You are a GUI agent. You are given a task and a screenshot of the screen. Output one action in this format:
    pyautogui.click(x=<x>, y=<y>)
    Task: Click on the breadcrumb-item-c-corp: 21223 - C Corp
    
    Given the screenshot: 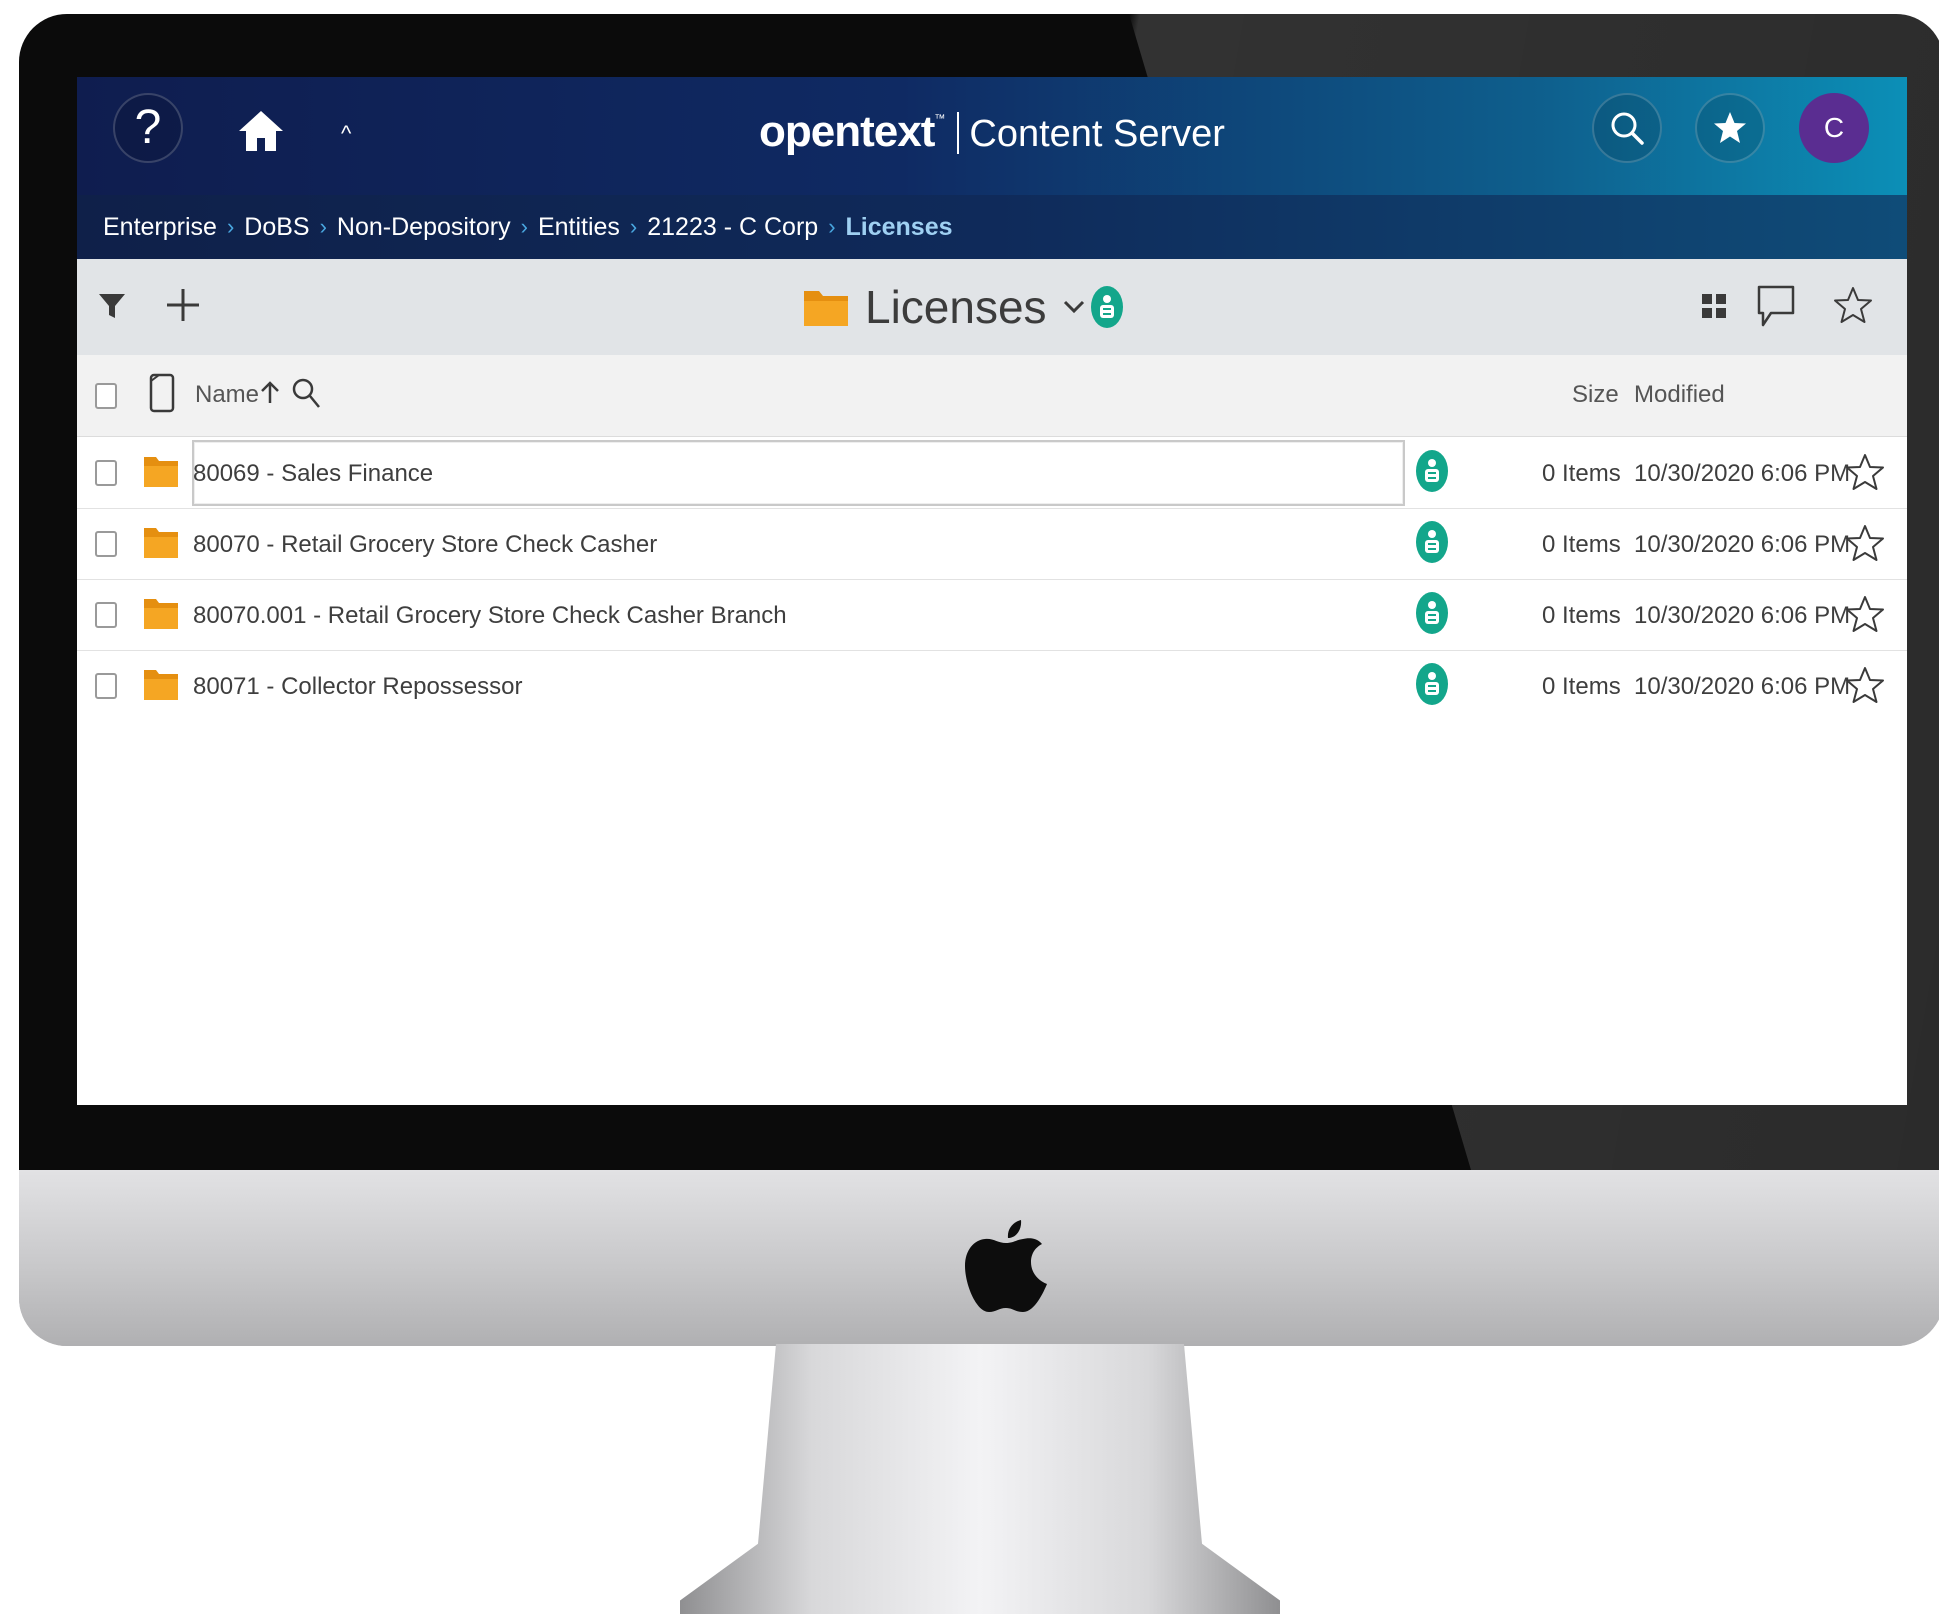 What is the action you would take?
    pyautogui.click(x=732, y=227)
    